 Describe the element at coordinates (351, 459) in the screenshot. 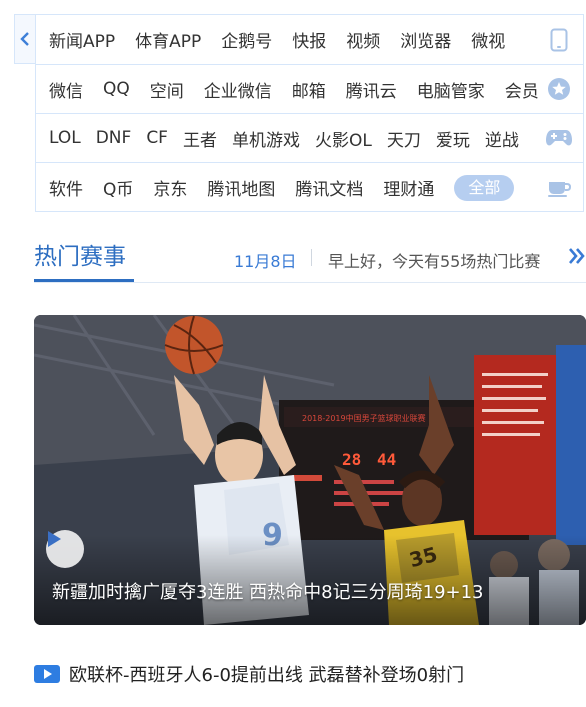

I see `scoreboard-left-score: 28` at that location.